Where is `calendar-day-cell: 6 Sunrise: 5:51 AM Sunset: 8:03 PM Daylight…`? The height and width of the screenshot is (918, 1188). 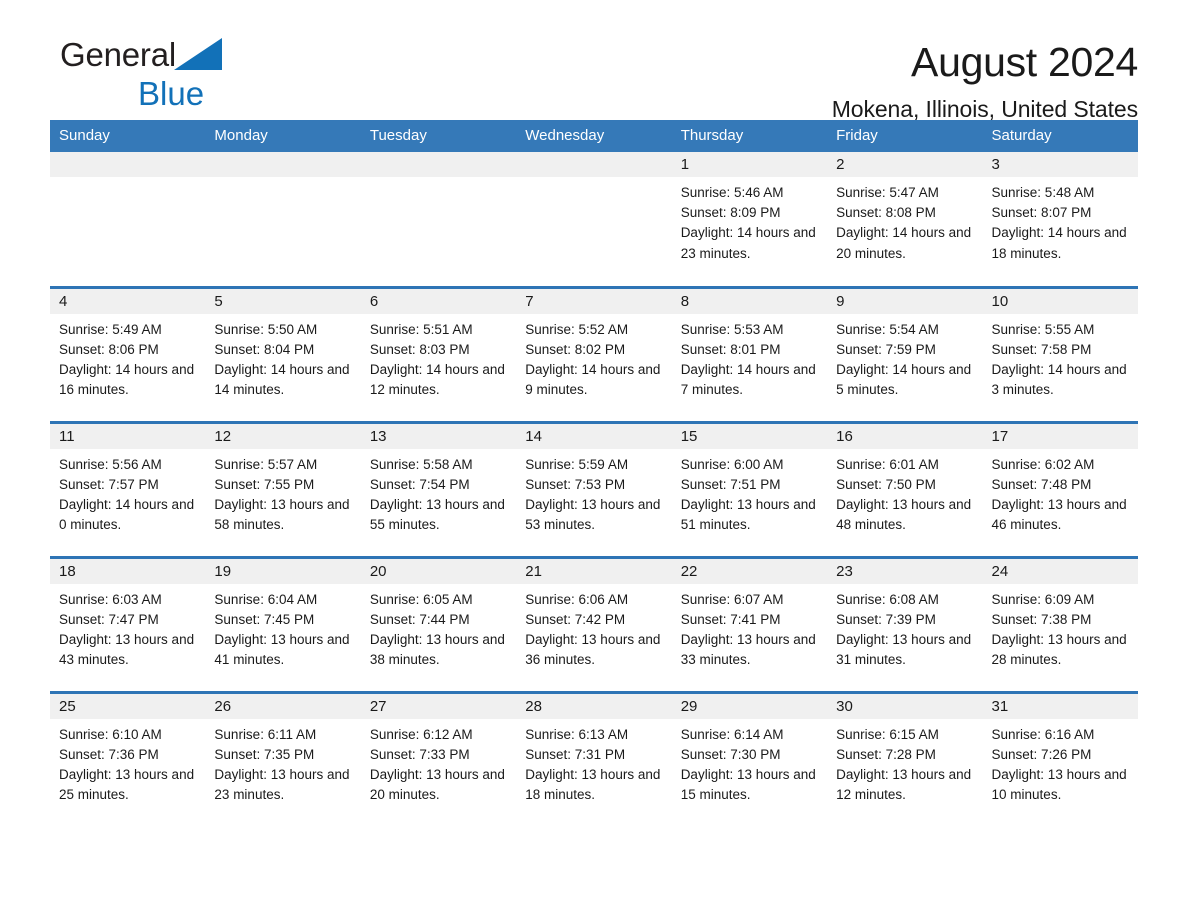 calendar-day-cell: 6 Sunrise: 5:51 AM Sunset: 8:03 PM Daylight… is located at coordinates (438, 353).